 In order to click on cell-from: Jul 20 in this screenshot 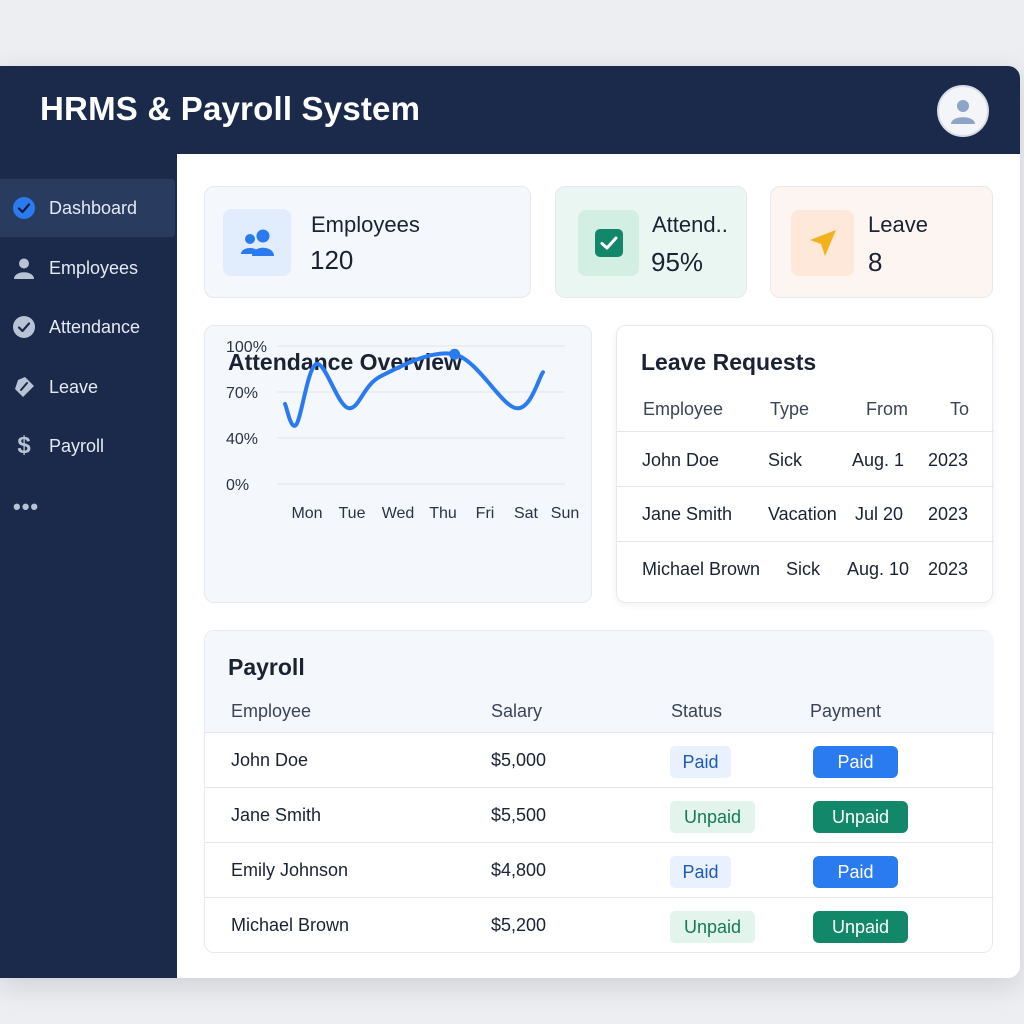, I will do `click(879, 514)`.